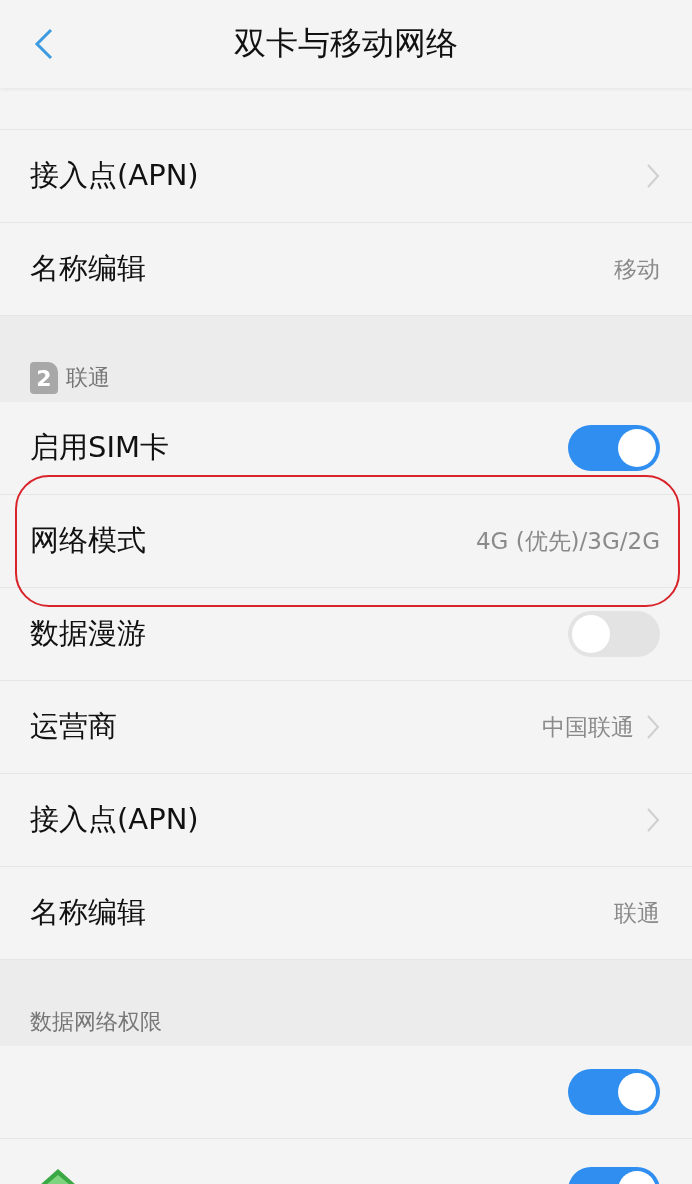  What do you see at coordinates (637, 269) in the screenshot?
I see `setting-value: 移动` at bounding box center [637, 269].